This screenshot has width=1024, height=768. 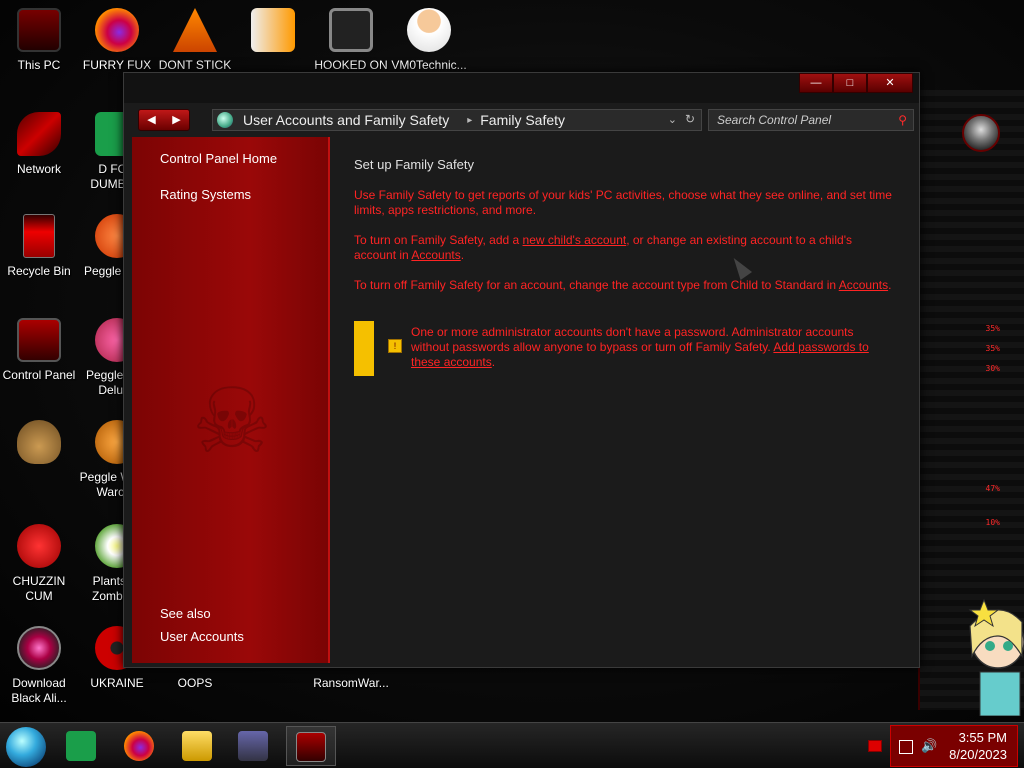 What do you see at coordinates (493, 362) in the screenshot?
I see `warning-end: .` at bounding box center [493, 362].